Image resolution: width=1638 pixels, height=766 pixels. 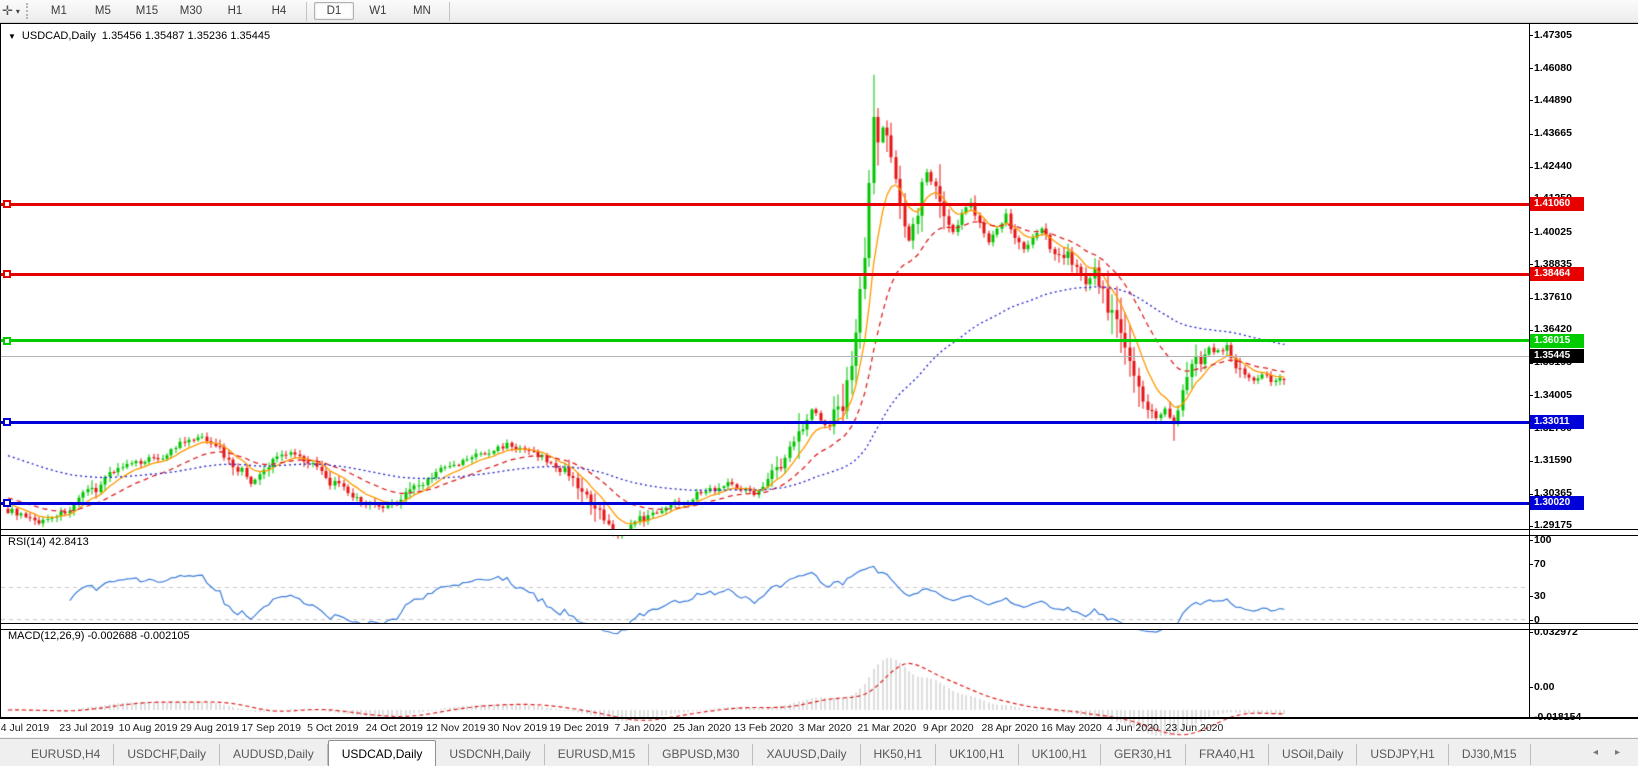 What do you see at coordinates (764, 728) in the screenshot?
I see `x-axis-date-label: 13 Feb 2020` at bounding box center [764, 728].